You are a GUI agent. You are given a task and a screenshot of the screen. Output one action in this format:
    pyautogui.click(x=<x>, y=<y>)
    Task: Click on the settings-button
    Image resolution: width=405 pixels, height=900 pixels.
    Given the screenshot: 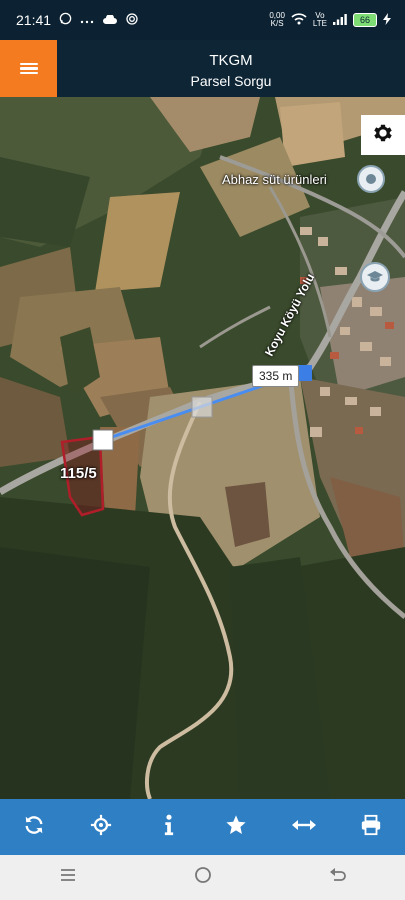 What is the action you would take?
    pyautogui.click(x=383, y=135)
    